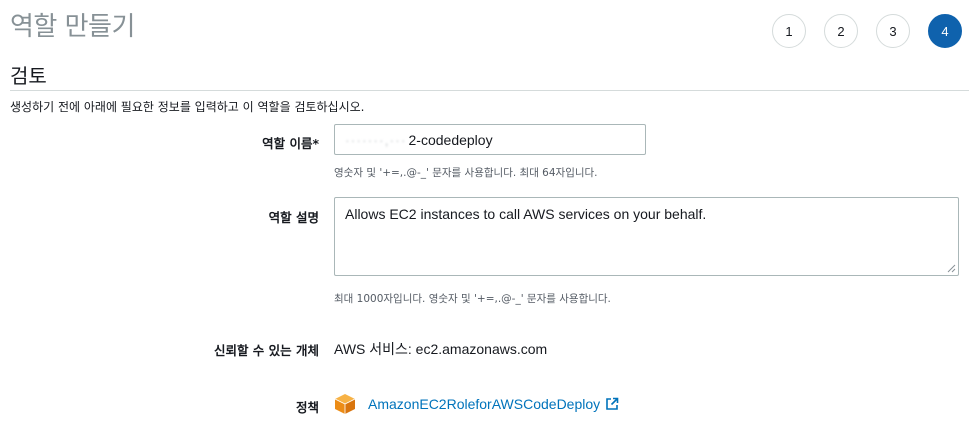 The height and width of the screenshot is (435, 969). Describe the element at coordinates (450, 139) in the screenshot. I see `role-name-value: 2-codedeploy` at that location.